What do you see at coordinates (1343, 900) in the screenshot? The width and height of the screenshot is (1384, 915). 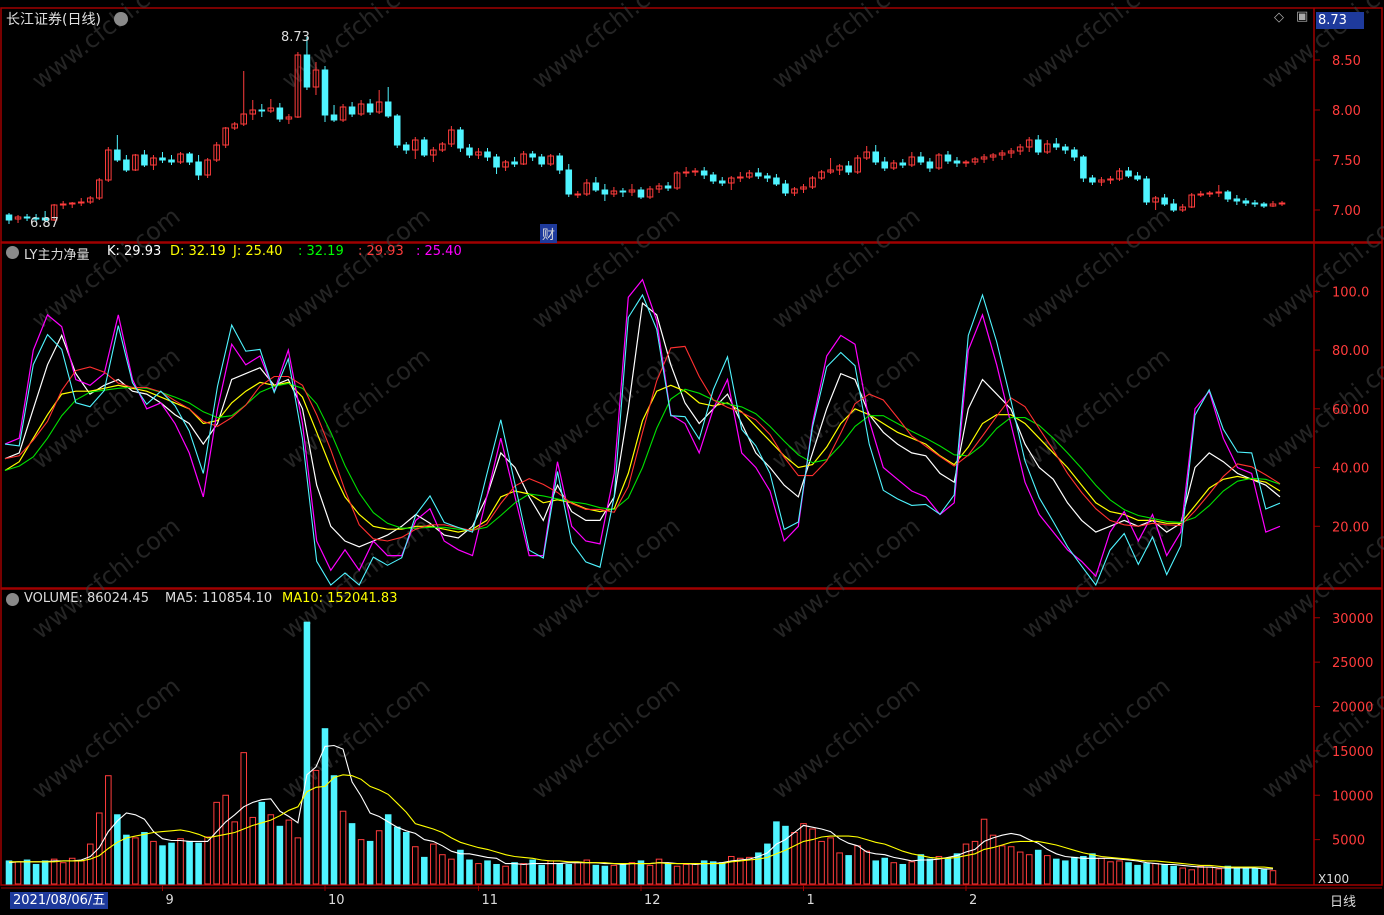 I see `tab-daily: 日线` at bounding box center [1343, 900].